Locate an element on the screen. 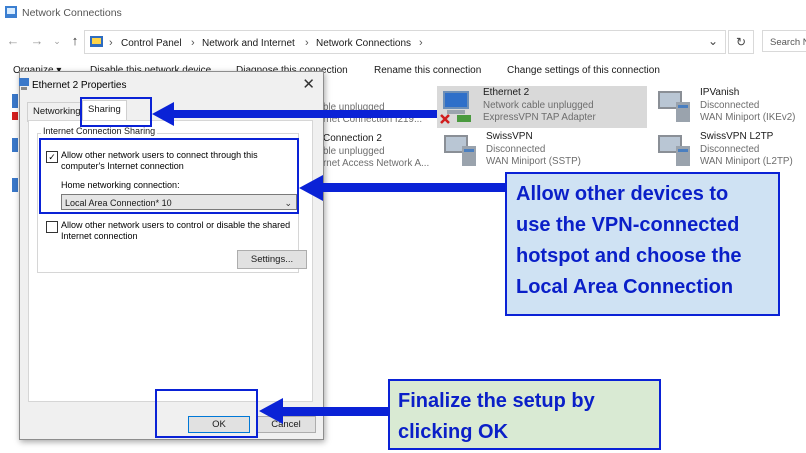  ok-button-highlight is located at coordinates (206, 413).